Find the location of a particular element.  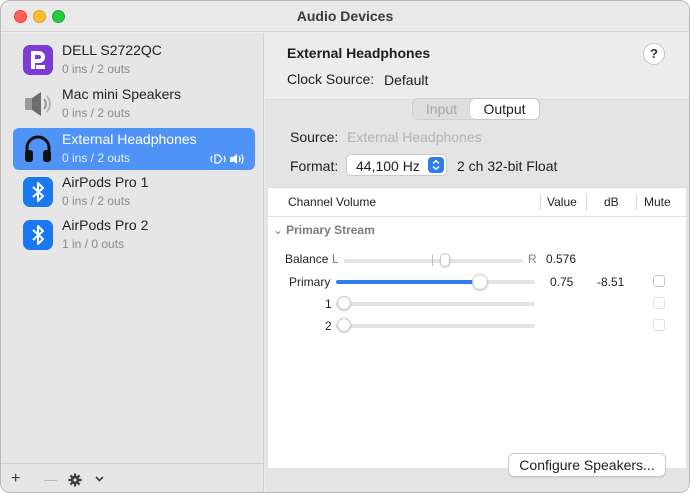

format-label: Format: is located at coordinates (314, 166).